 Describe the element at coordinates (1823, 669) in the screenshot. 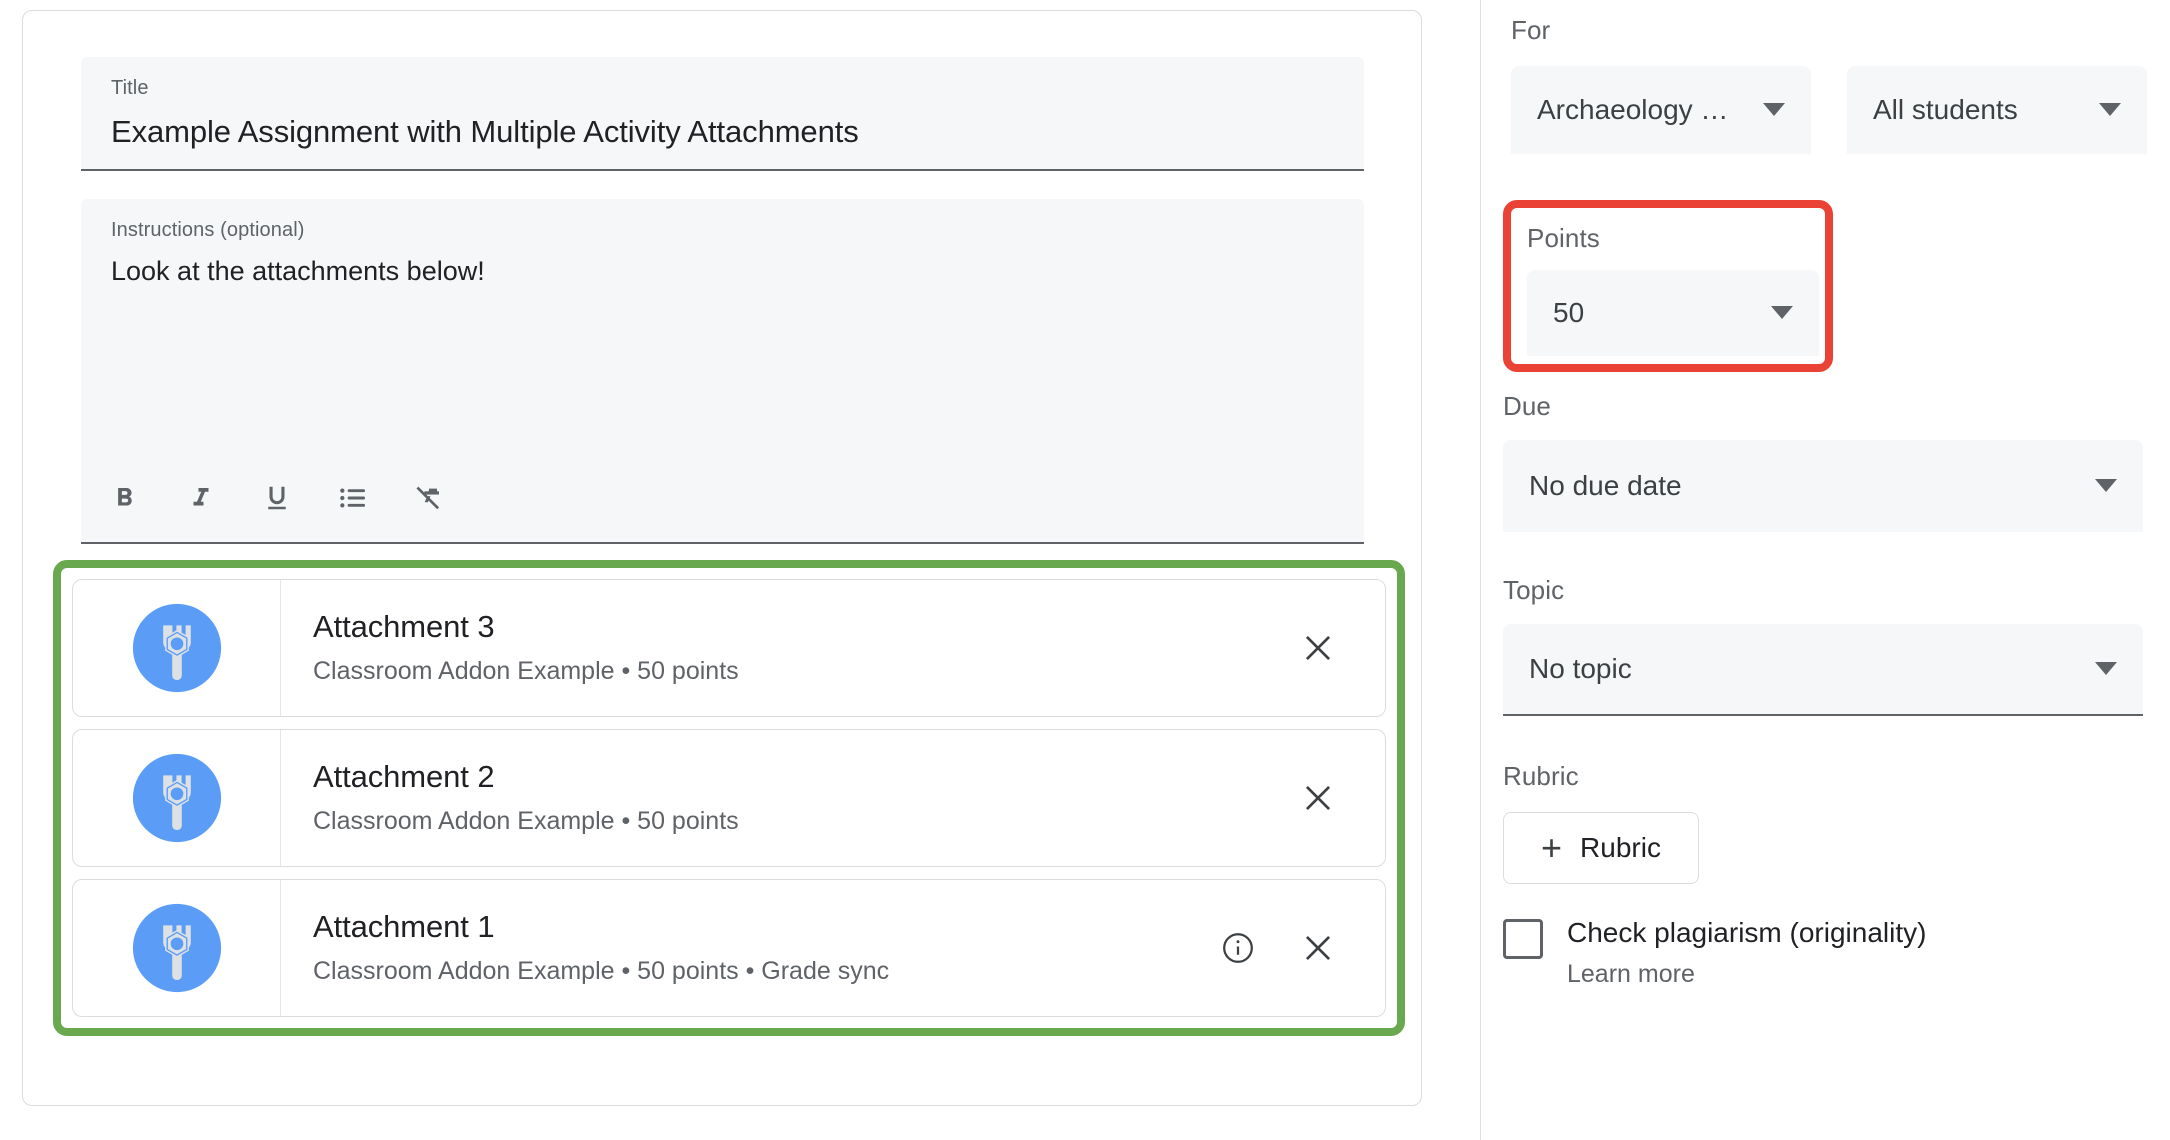

I see `topic-select: No topic` at that location.